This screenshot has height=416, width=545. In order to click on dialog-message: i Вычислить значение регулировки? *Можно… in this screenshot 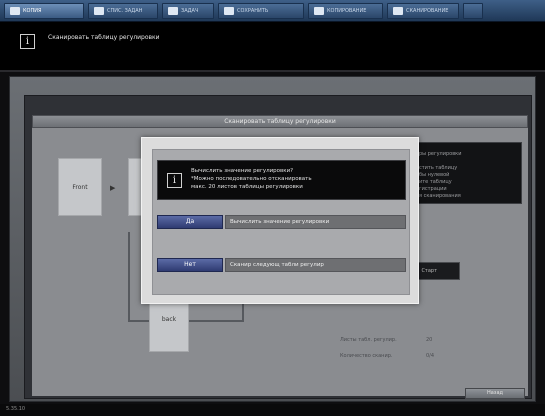, I will do `click(281, 180)`.